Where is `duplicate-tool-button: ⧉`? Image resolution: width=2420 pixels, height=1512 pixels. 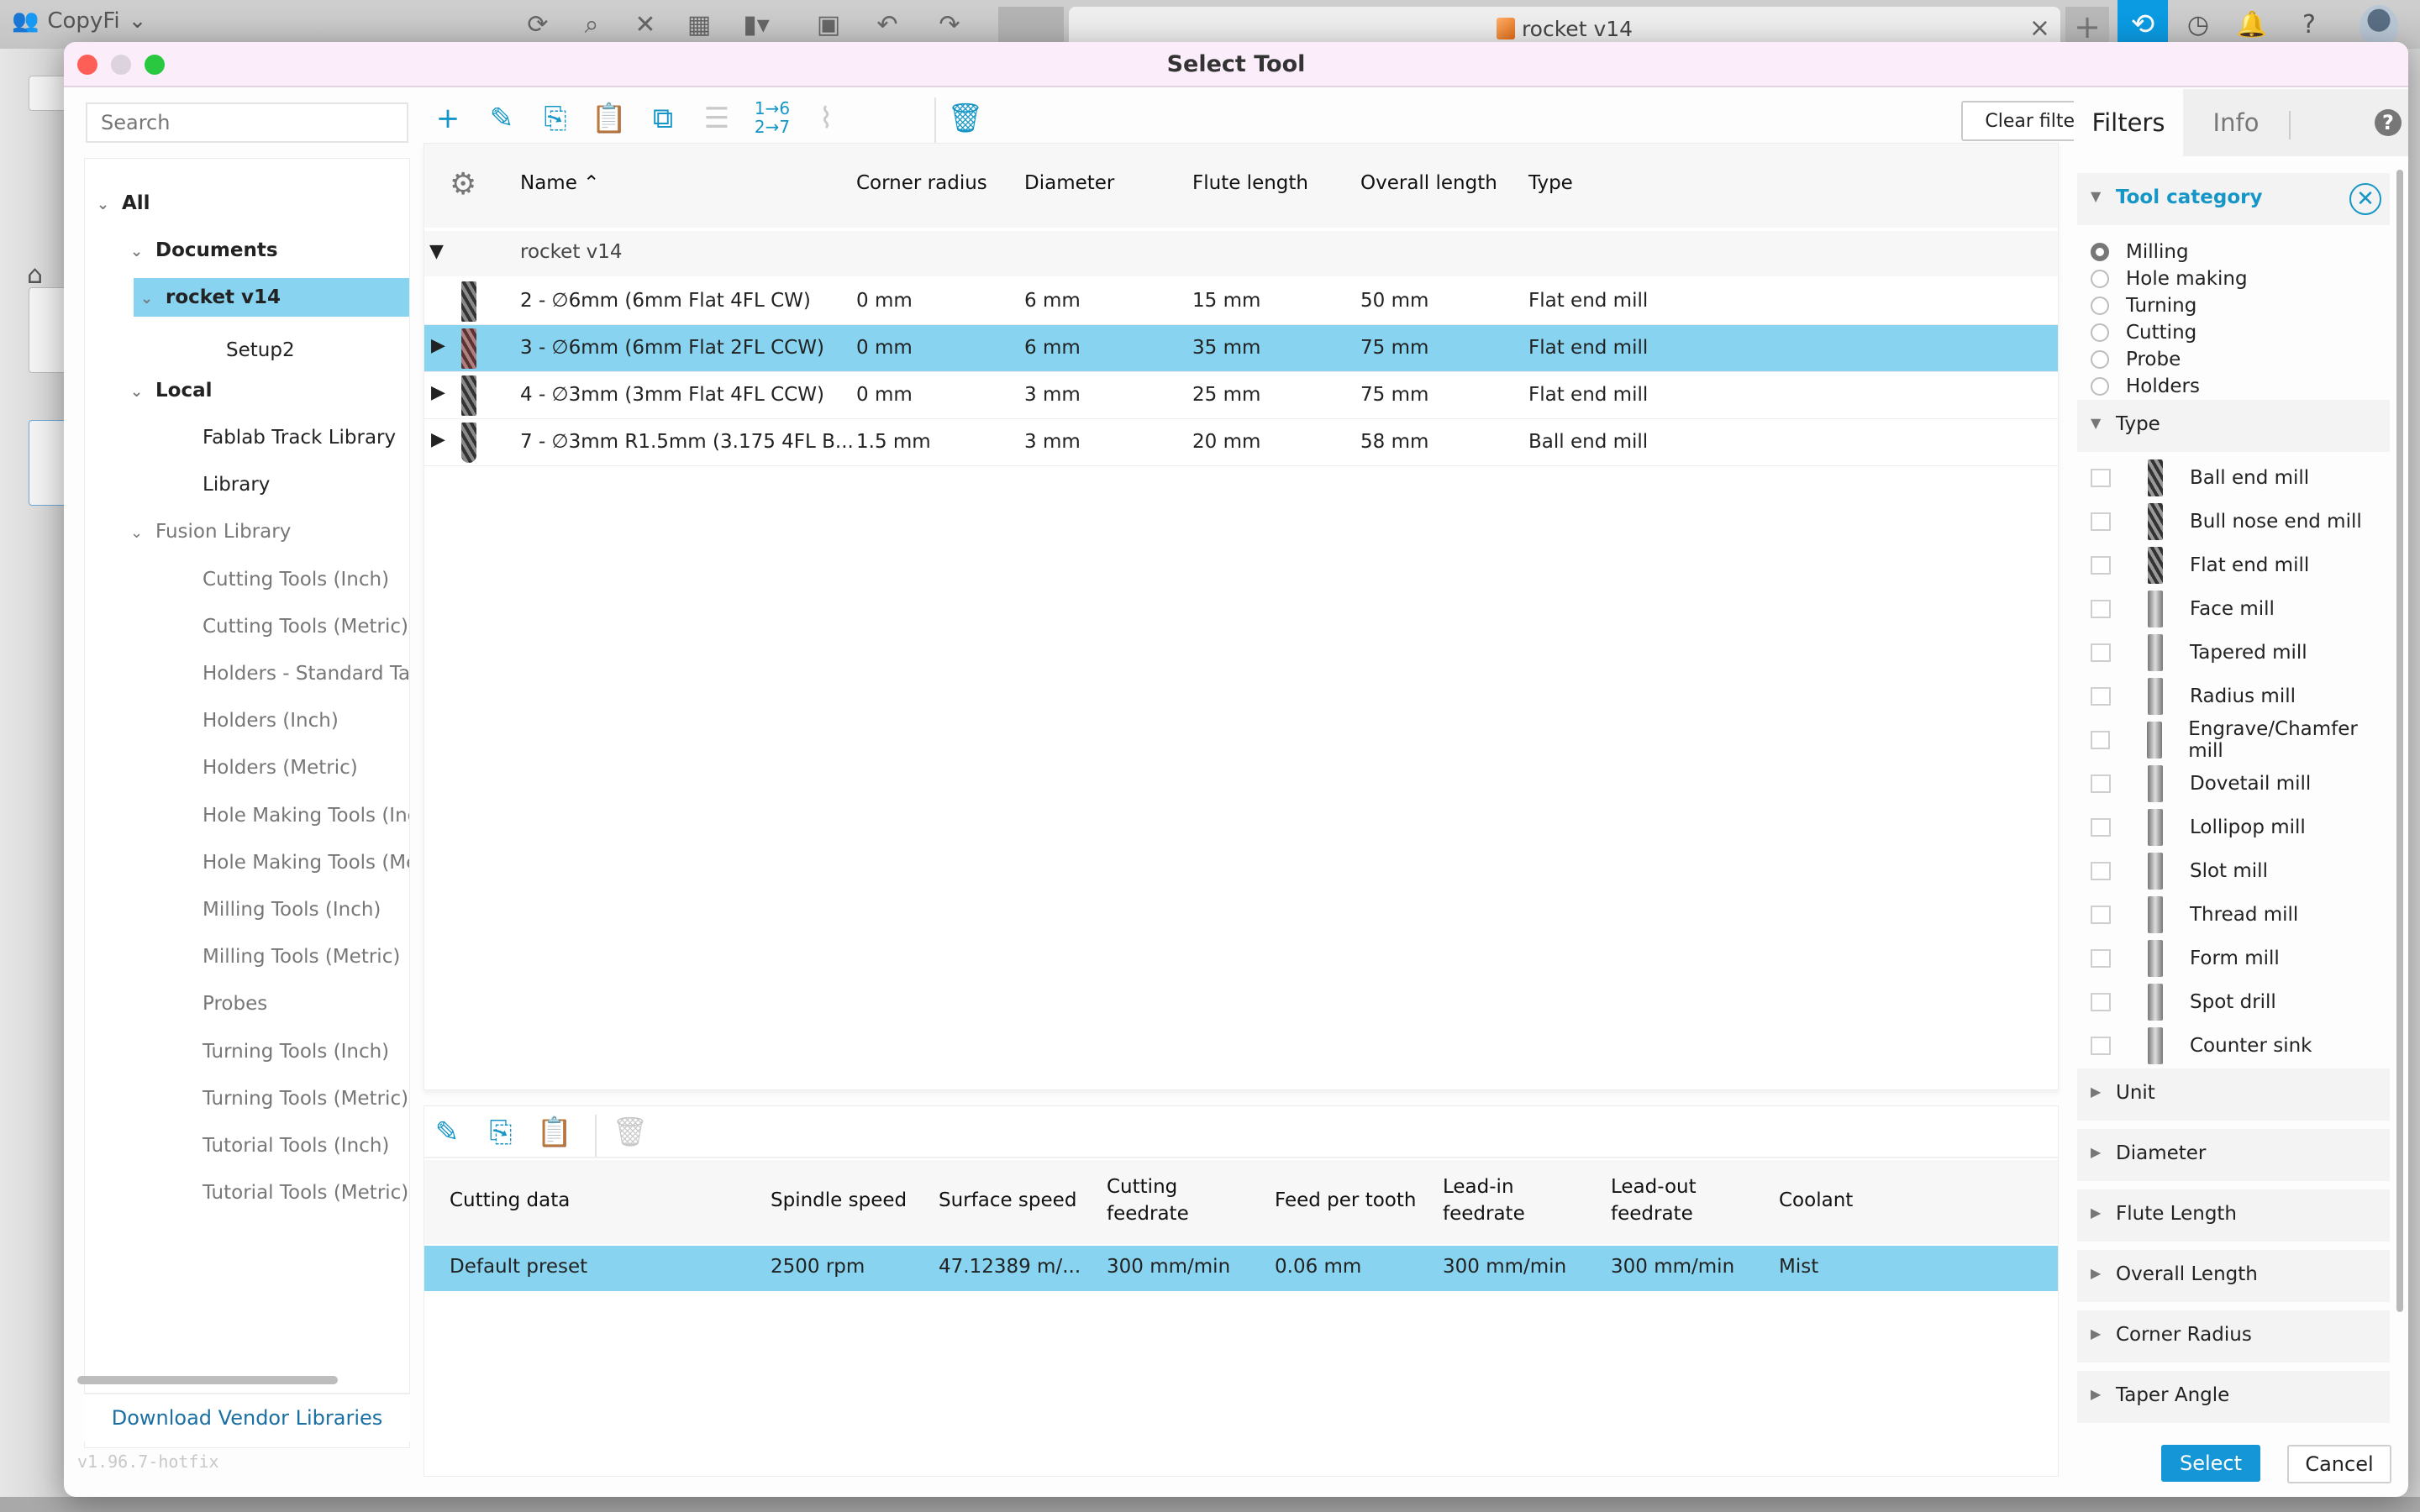
duplicate-tool-button: ⧉ is located at coordinates (663, 118).